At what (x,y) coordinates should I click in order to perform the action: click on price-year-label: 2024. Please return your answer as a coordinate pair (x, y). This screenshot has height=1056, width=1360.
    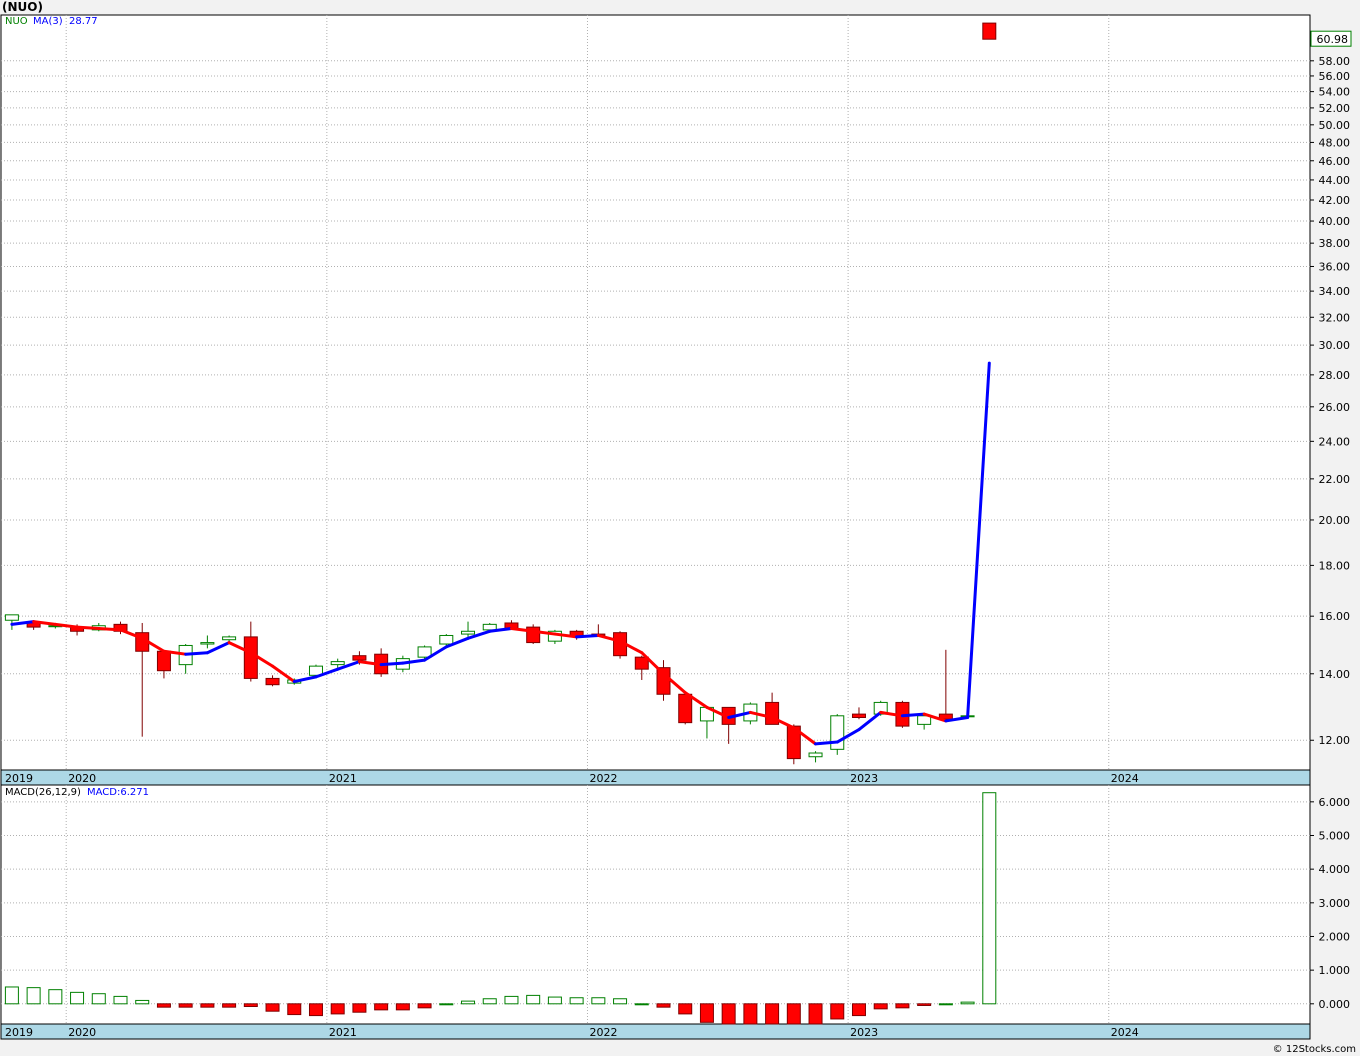
    Looking at the image, I should click on (1125, 778).